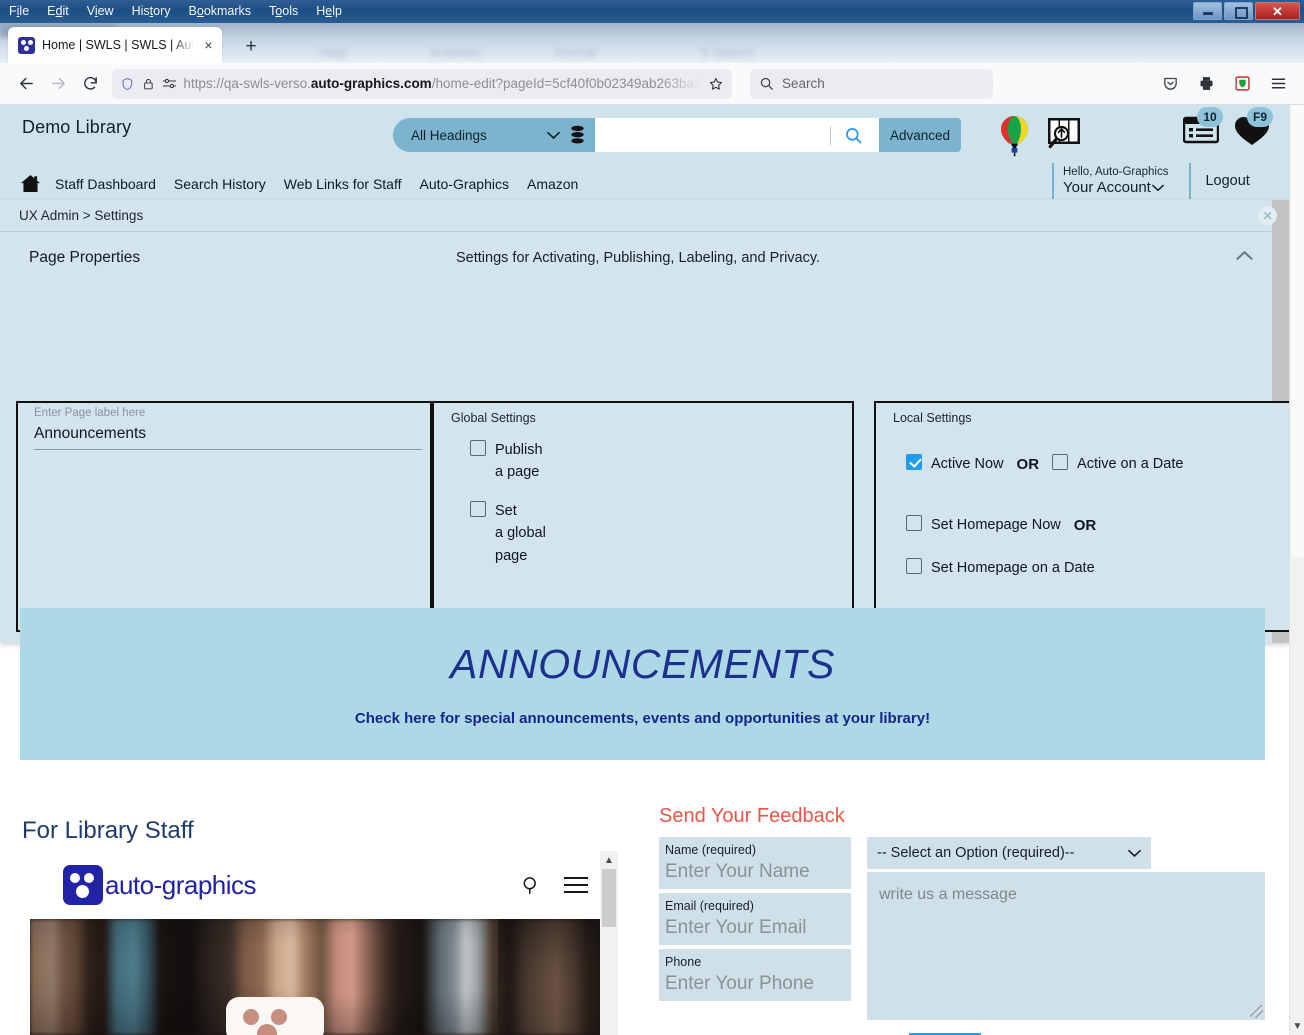 This screenshot has width=1304, height=1035. Describe the element at coordinates (1000, 568) in the screenshot. I see `checkbox-set-homepage-on-a-date: Set Homepage on a Date` at that location.